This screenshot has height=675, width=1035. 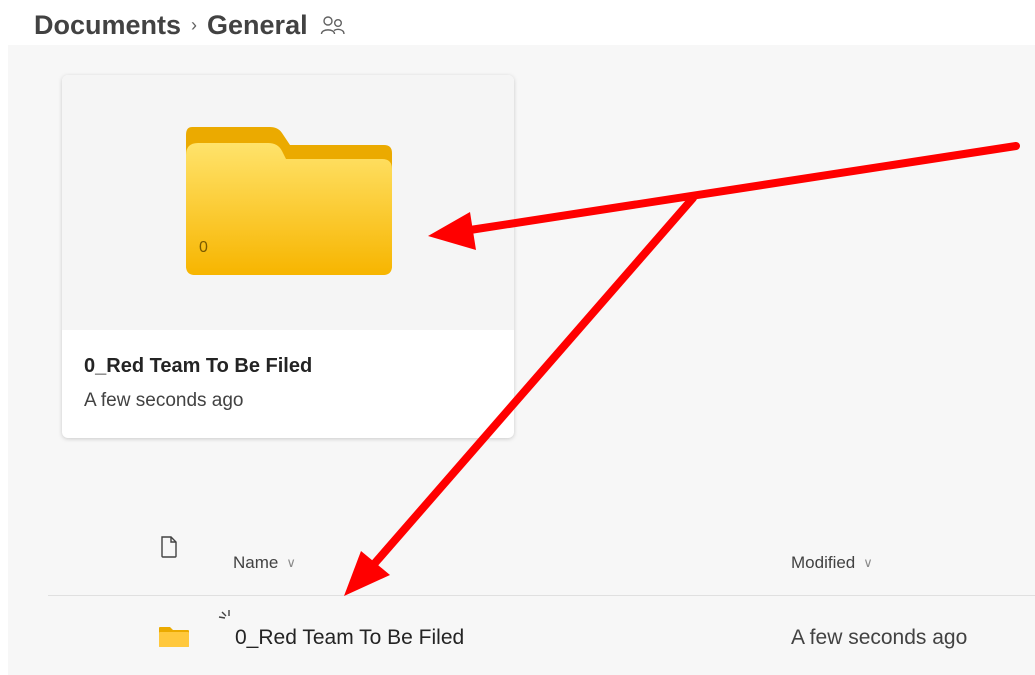 I want to click on table-row: 0_Red Team To Be Filed A few seconds ago, so click(x=541, y=635).